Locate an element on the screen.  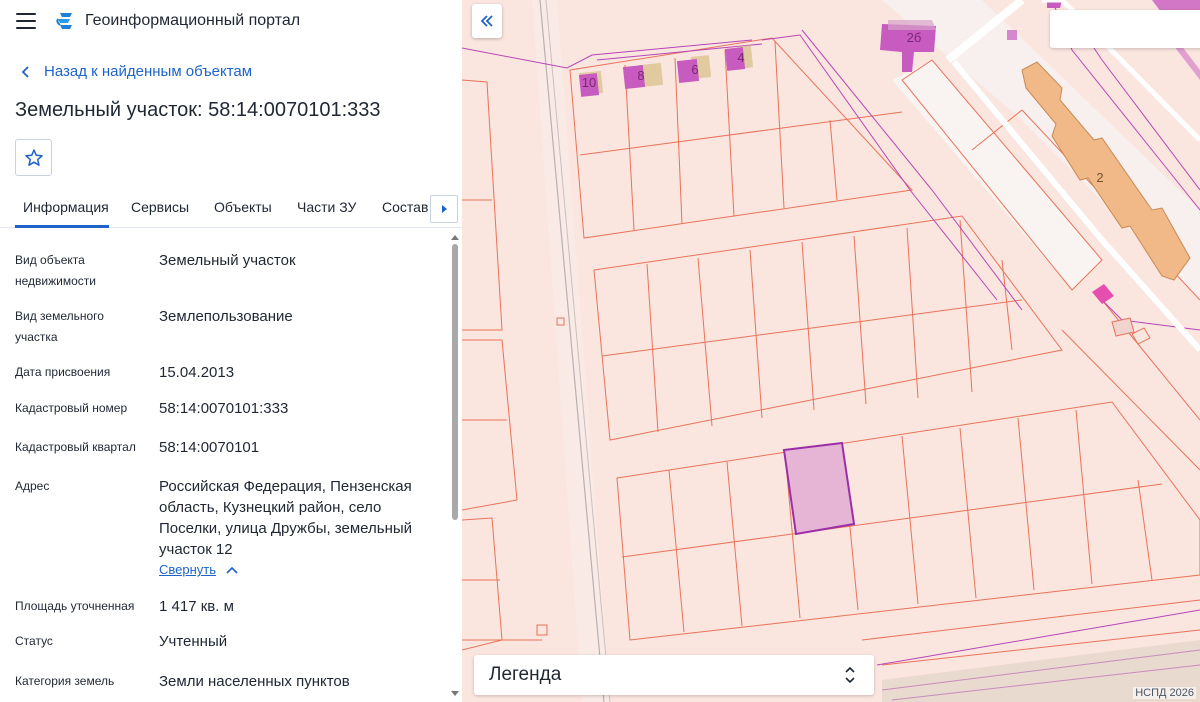
info-value: 15.04.2013 is located at coordinates (197, 372).